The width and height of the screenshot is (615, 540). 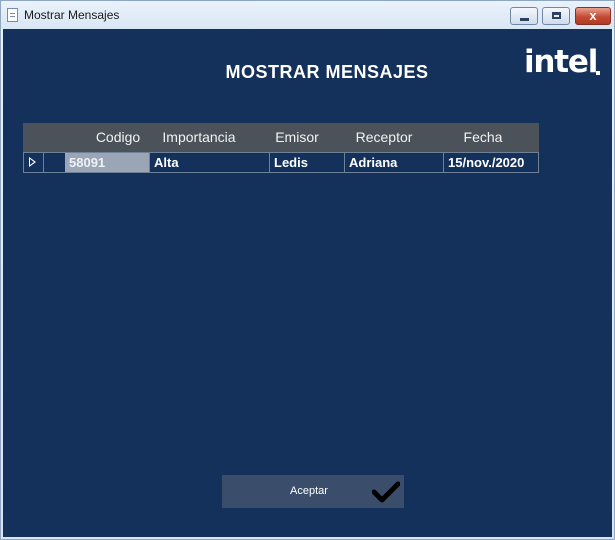 I want to click on table-row: 58091 Alta Ledis Adriana 15/nov./2020, so click(x=281, y=162).